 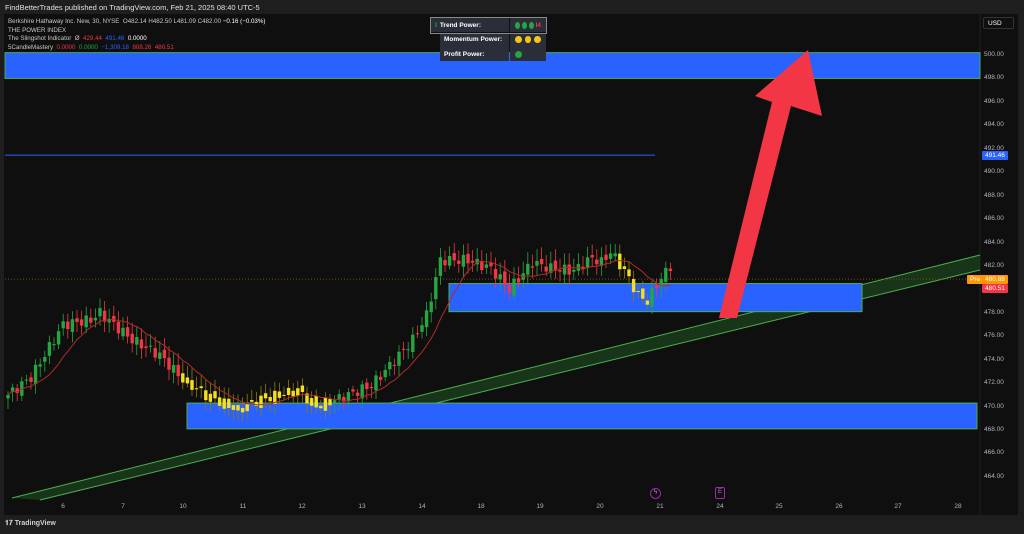 What do you see at coordinates (474, 39) in the screenshot?
I see `row-label: Momentum Power:` at bounding box center [474, 39].